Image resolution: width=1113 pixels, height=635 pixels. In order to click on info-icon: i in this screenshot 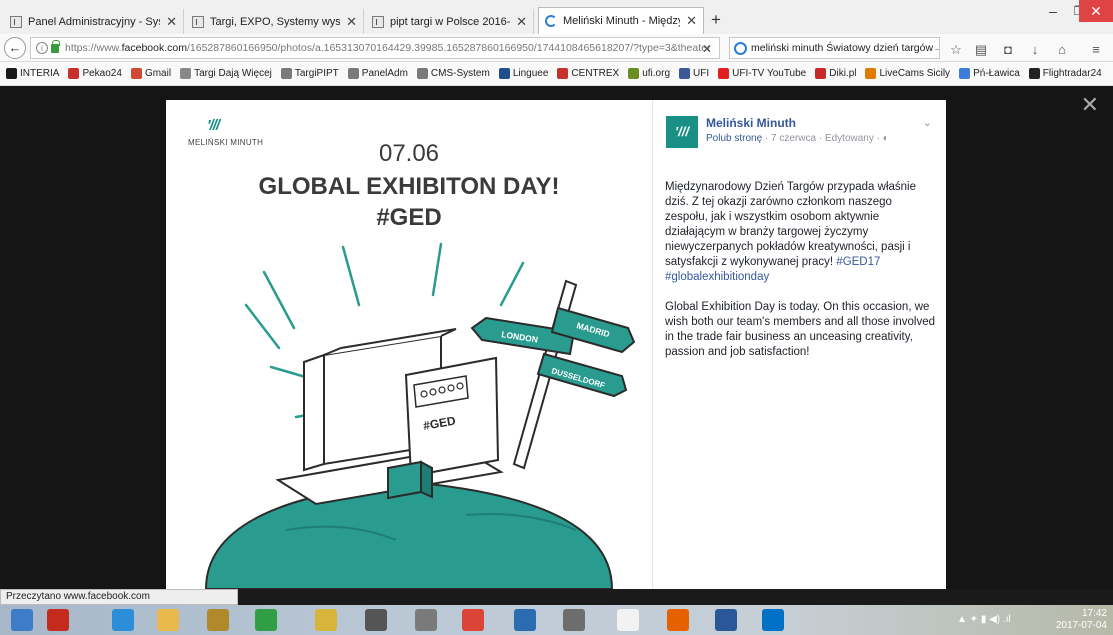, I will do `click(42, 48)`.